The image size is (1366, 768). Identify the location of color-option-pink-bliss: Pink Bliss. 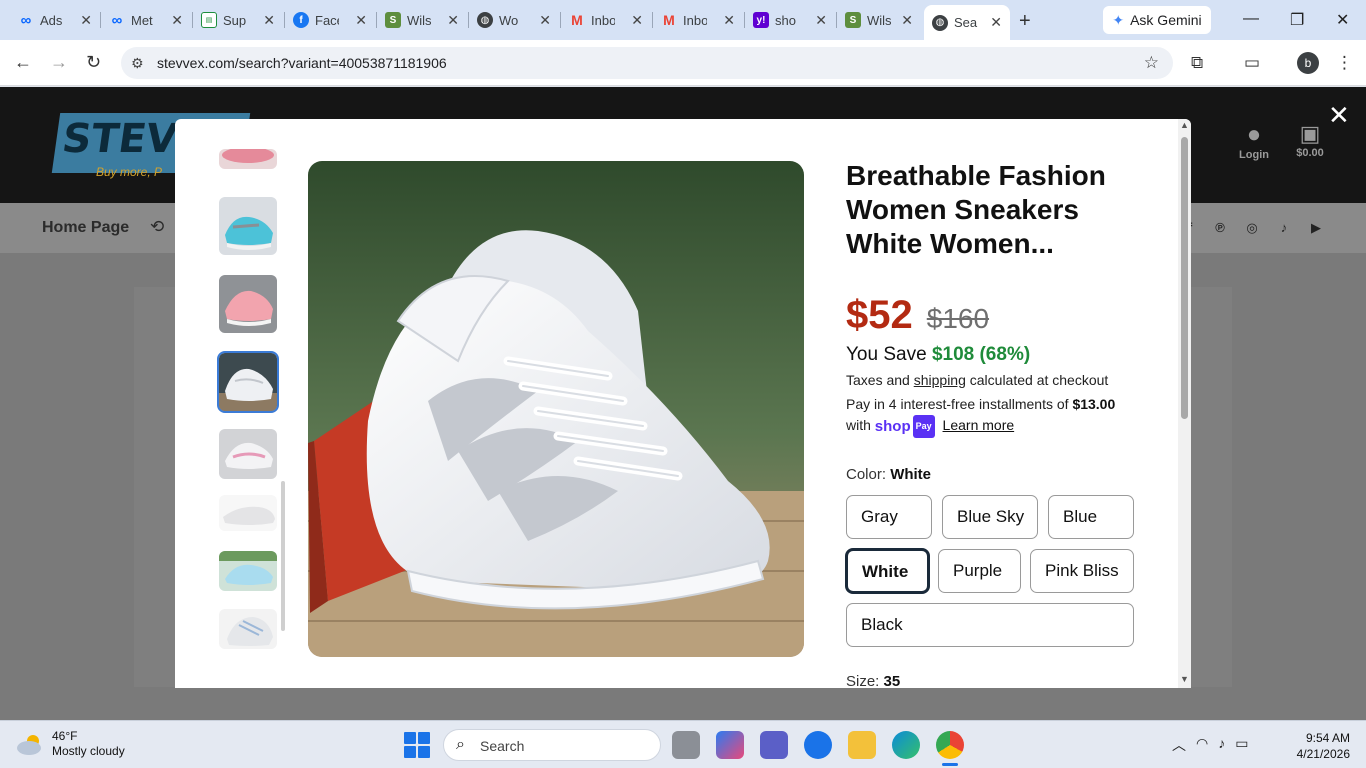
(1082, 571).